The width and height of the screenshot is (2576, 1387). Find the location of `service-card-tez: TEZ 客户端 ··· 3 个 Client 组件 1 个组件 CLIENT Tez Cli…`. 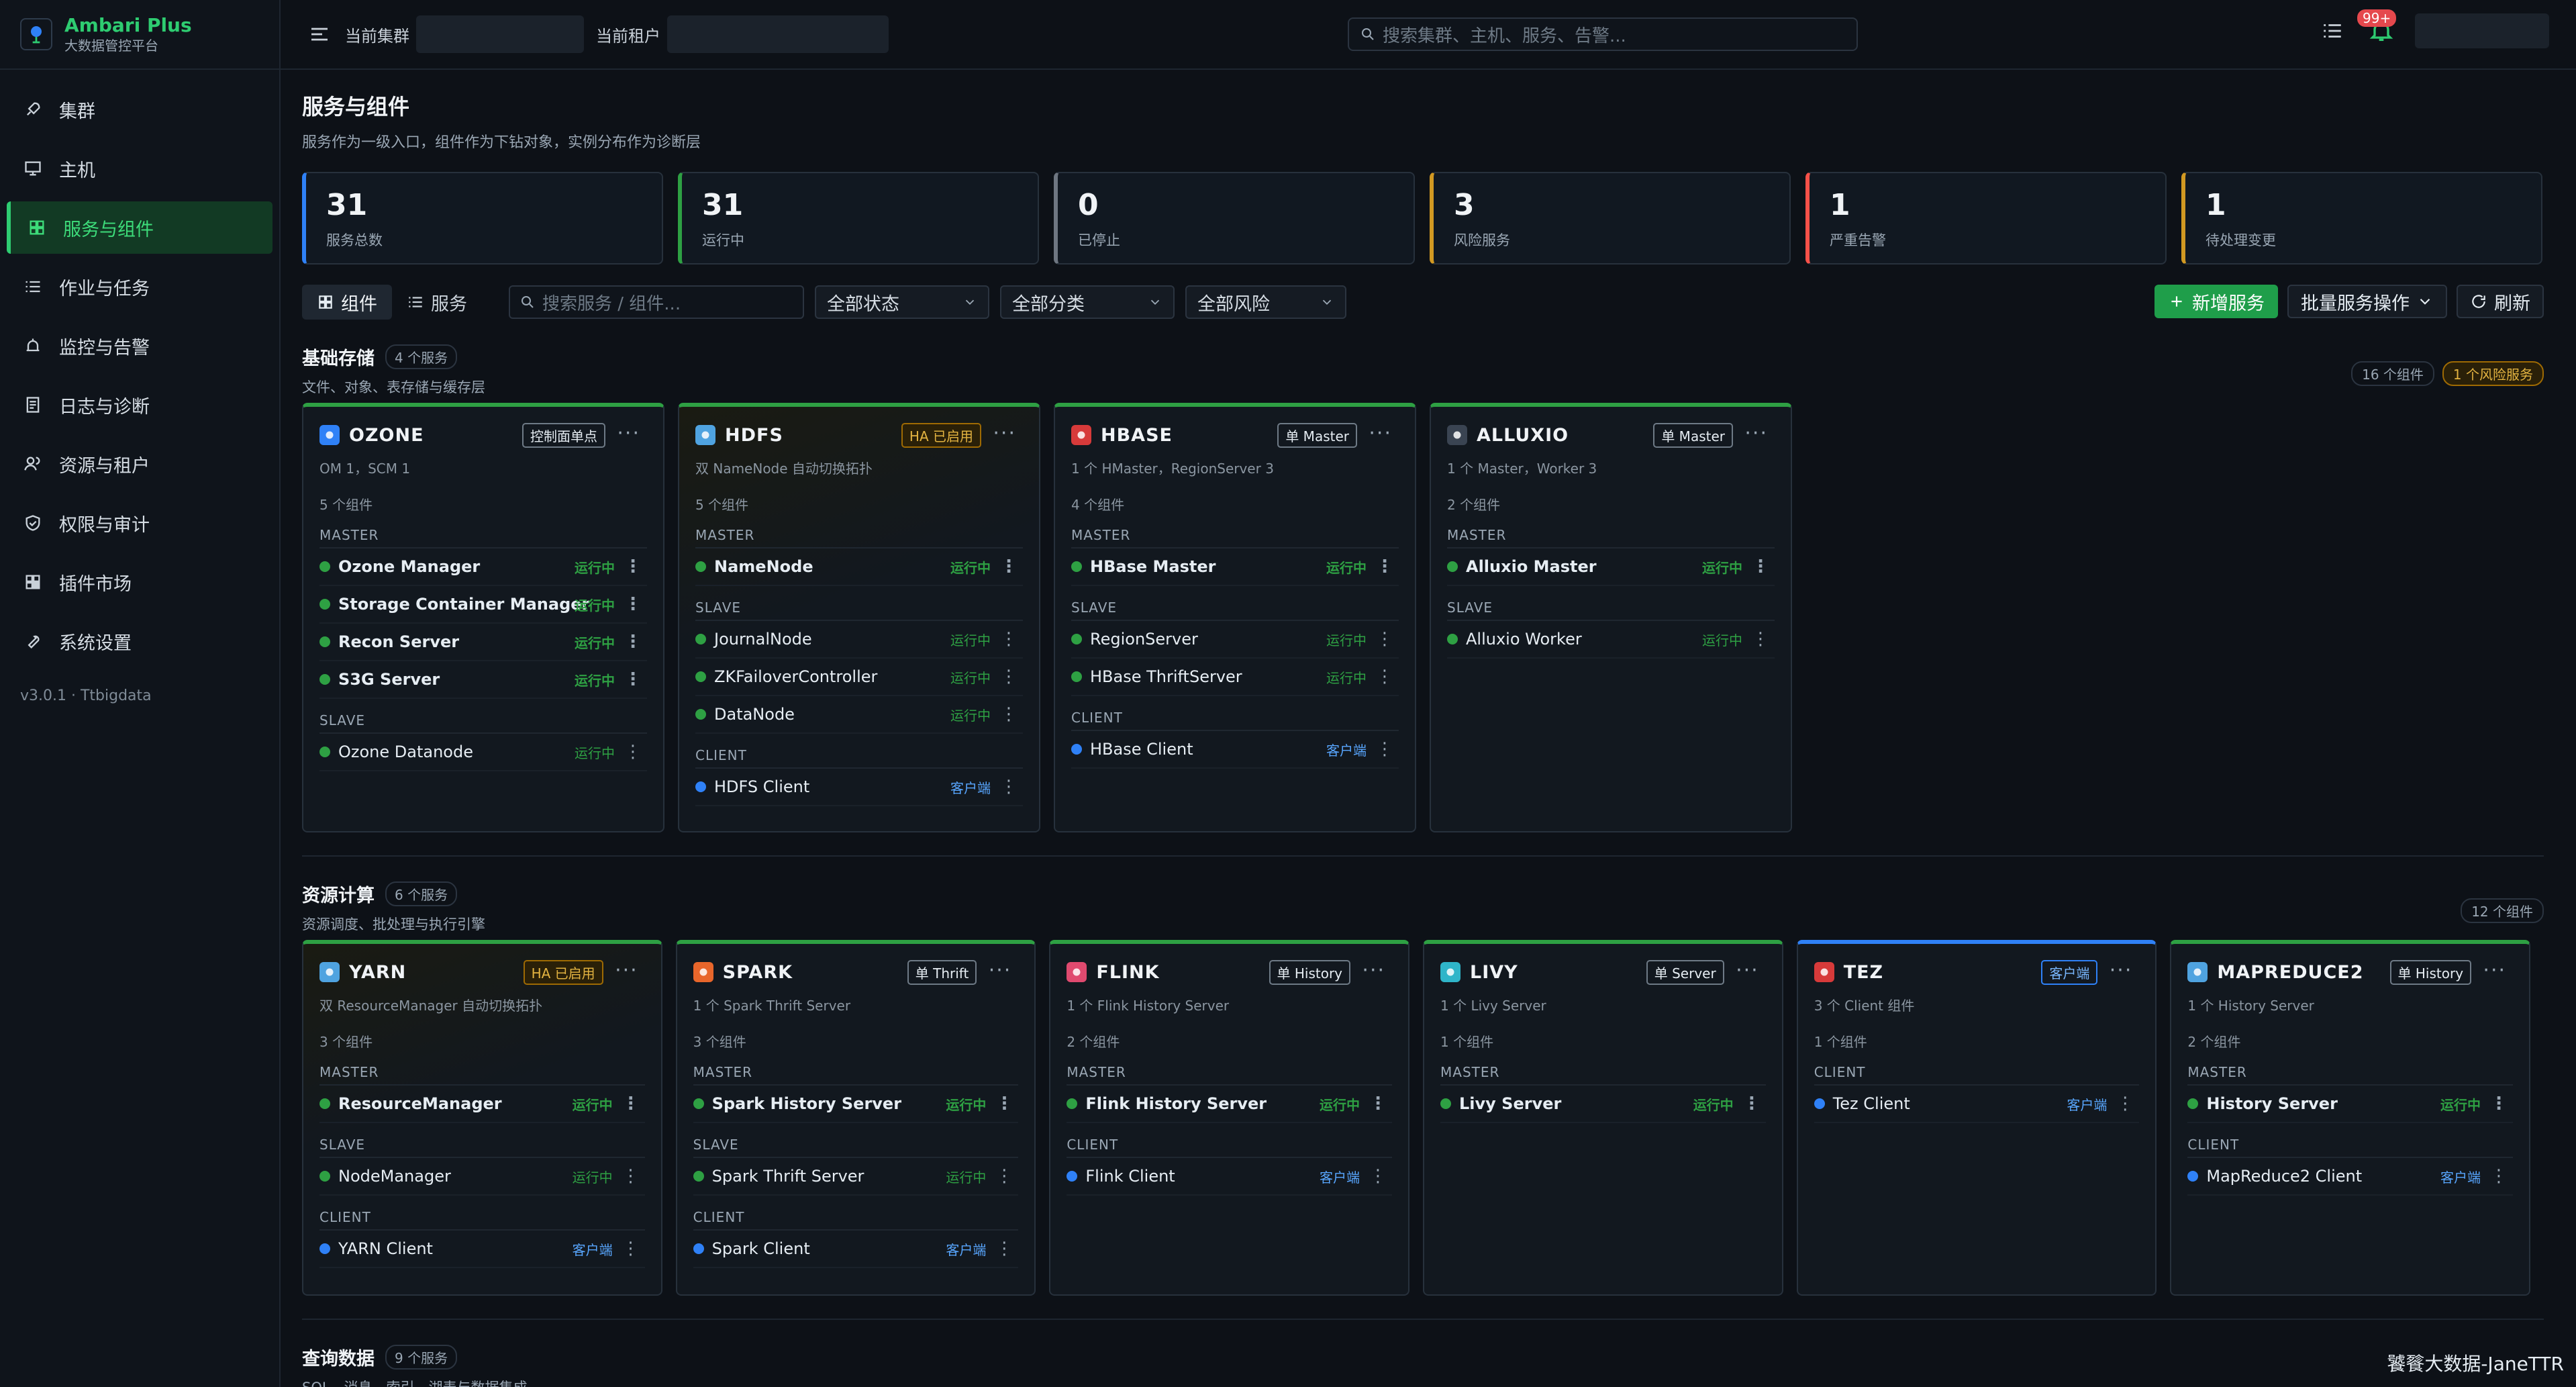

service-card-tez: TEZ 客户端 ··· 3 个 Client 组件 1 个组件 CLIENT Tez Cli… is located at coordinates (1976, 1118).